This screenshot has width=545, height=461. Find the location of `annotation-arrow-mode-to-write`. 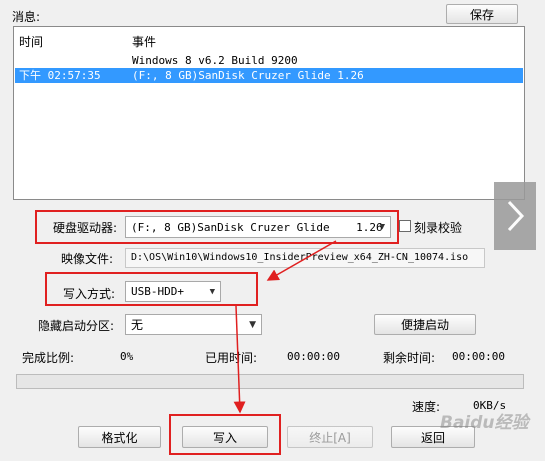

annotation-arrow-mode-to-write is located at coordinates (239, 359).